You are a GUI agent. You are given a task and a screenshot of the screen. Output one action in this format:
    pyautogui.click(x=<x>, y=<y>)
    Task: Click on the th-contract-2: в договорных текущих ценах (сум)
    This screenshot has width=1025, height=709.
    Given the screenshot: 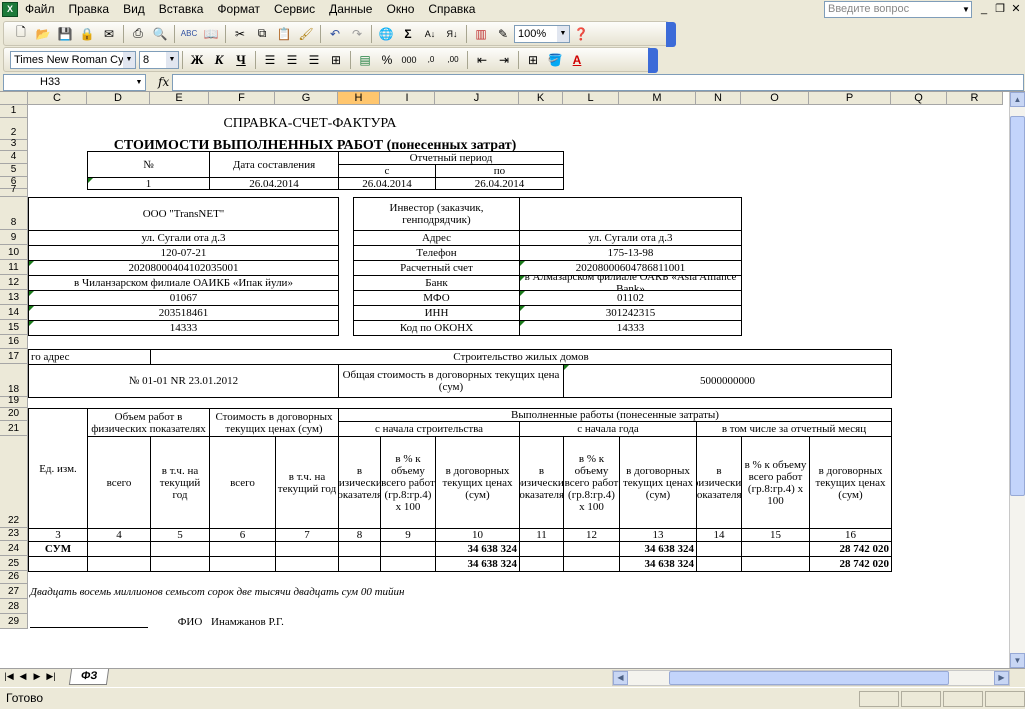 What is the action you would take?
    pyautogui.click(x=658, y=482)
    